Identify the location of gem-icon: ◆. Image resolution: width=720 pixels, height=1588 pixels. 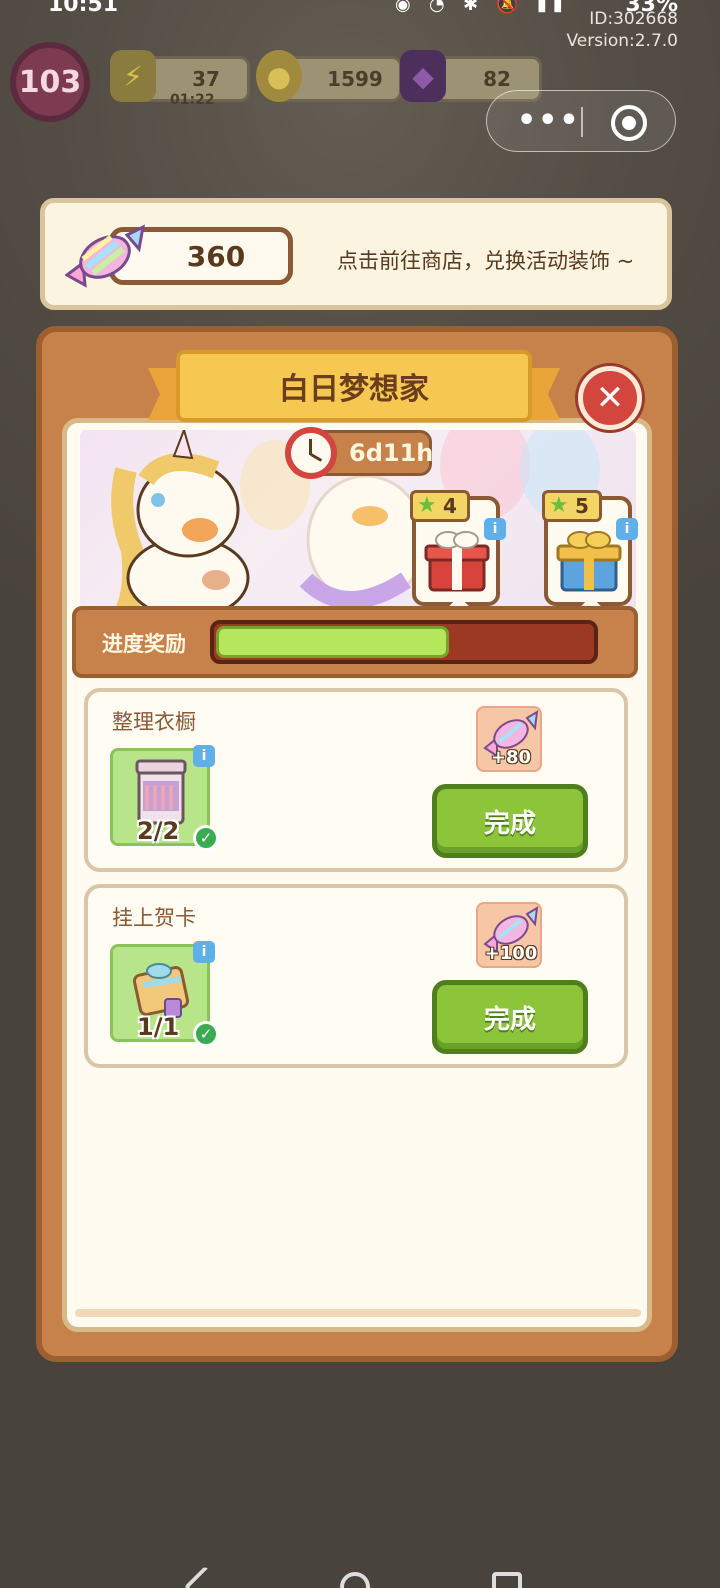
(423, 76).